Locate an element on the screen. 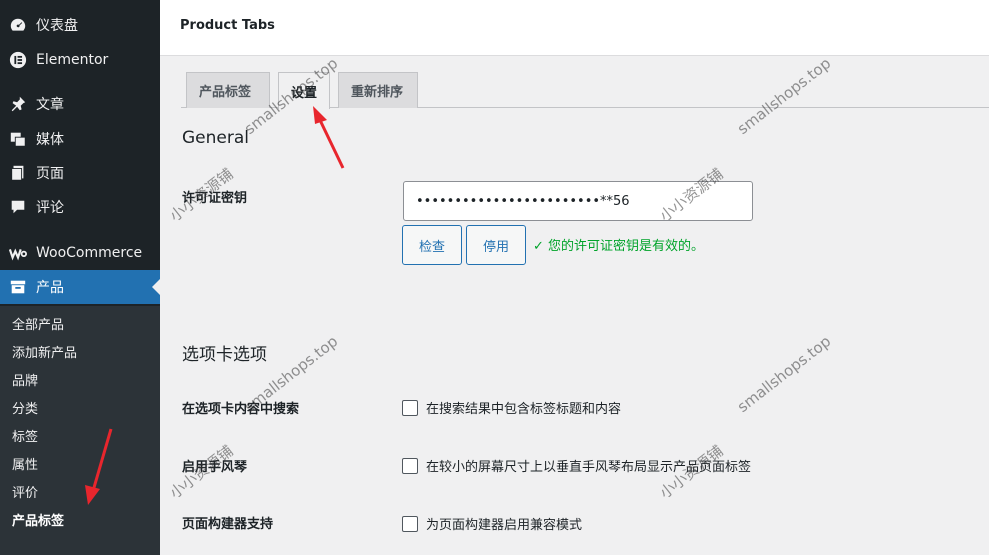  menu-posts: 文章 is located at coordinates (80, 104).